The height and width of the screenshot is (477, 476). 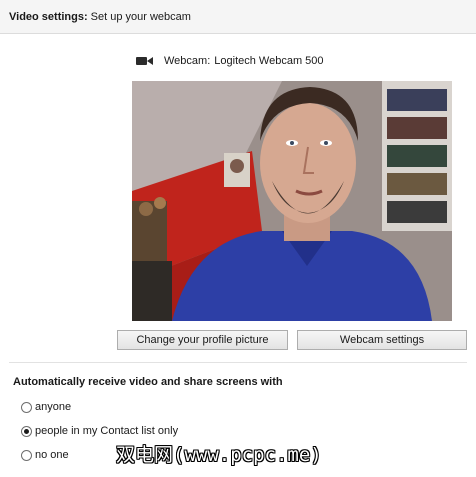 I want to click on webcam-label: Webcam:, so click(x=187, y=61).